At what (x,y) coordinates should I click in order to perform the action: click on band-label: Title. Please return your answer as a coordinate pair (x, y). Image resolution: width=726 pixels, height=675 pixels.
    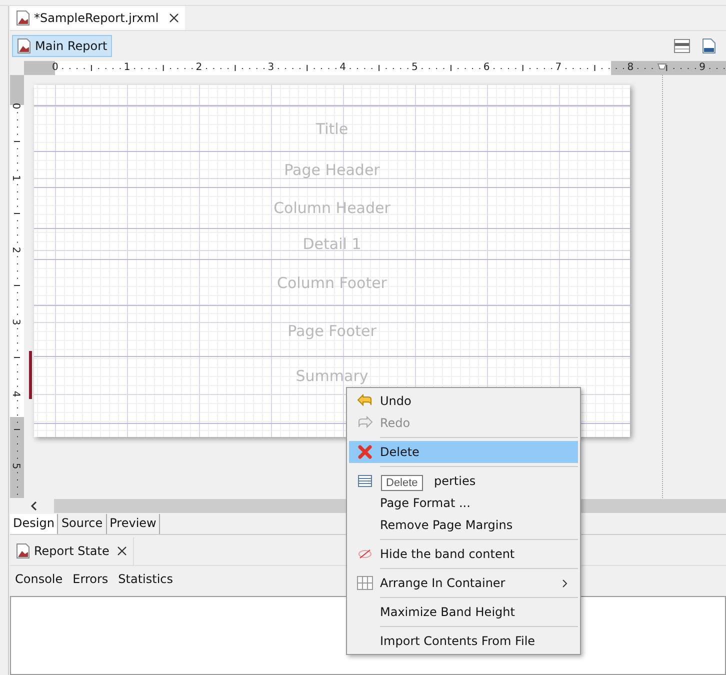
    Looking at the image, I should click on (332, 129).